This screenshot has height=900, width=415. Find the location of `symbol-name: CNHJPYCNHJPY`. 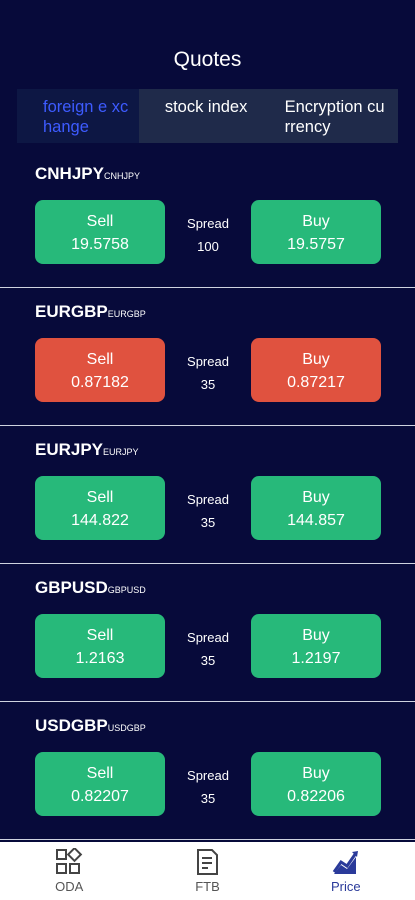

symbol-name: CNHJPYCNHJPY is located at coordinates (87, 173).